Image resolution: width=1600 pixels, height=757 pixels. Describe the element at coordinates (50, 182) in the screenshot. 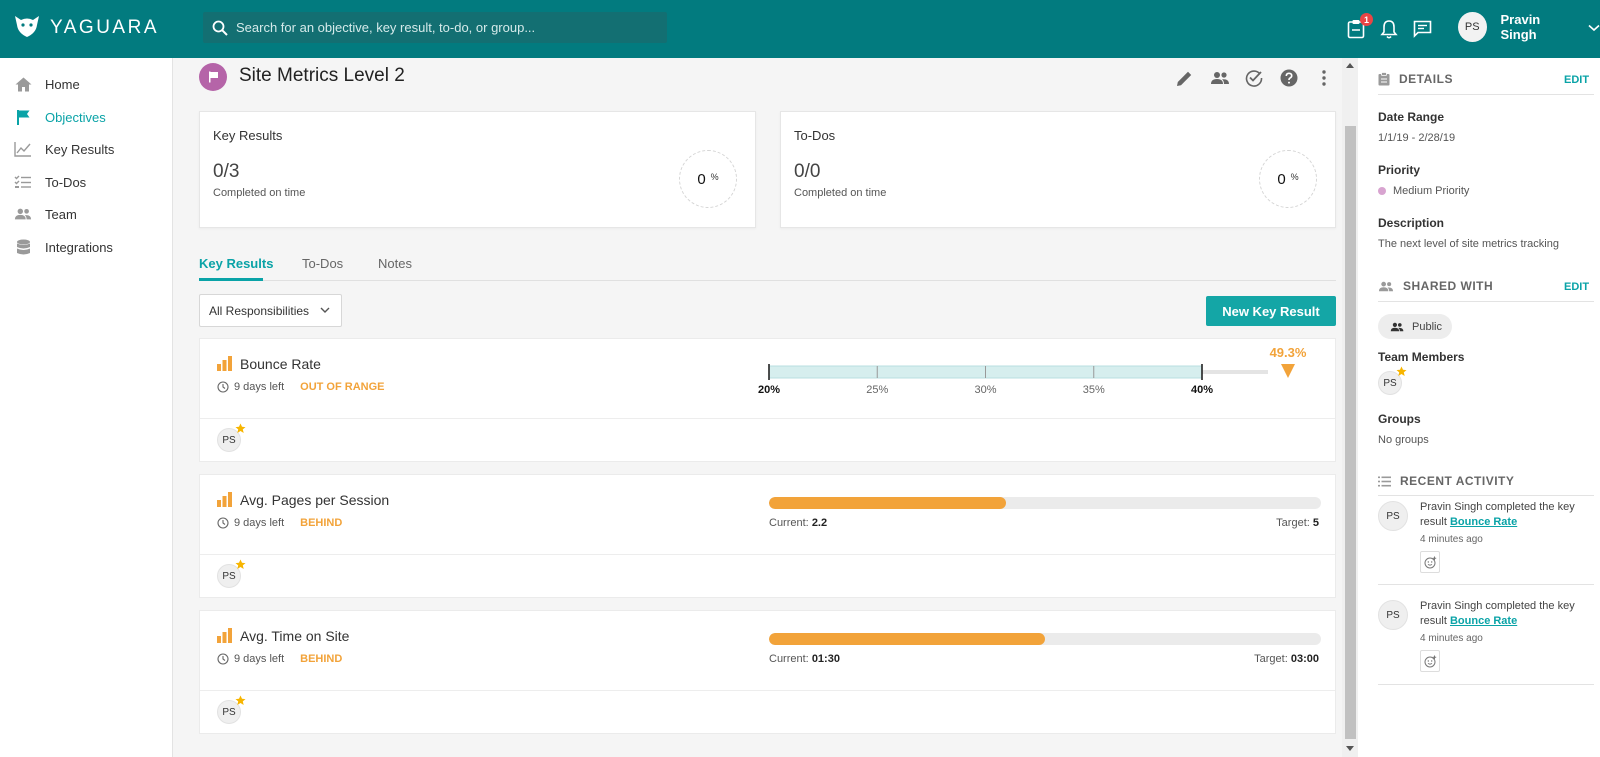

I see `sidebar-item-todos: To-Dos` at that location.